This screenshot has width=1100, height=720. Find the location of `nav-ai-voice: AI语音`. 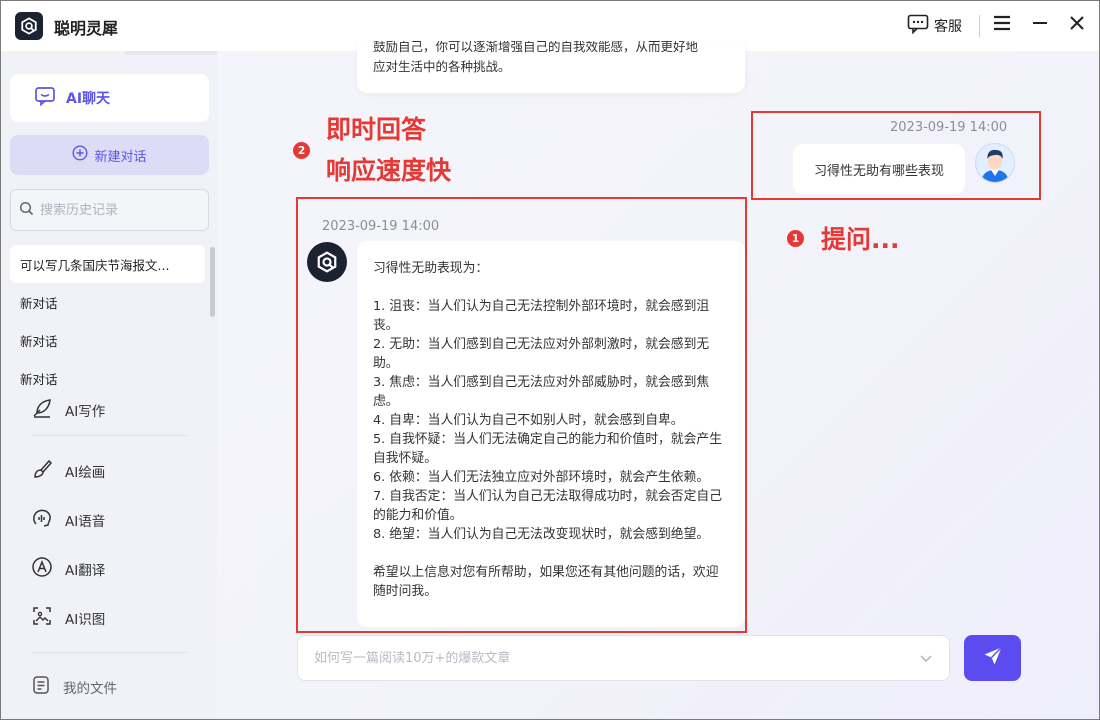

nav-ai-voice: AI语音 is located at coordinates (68, 520).